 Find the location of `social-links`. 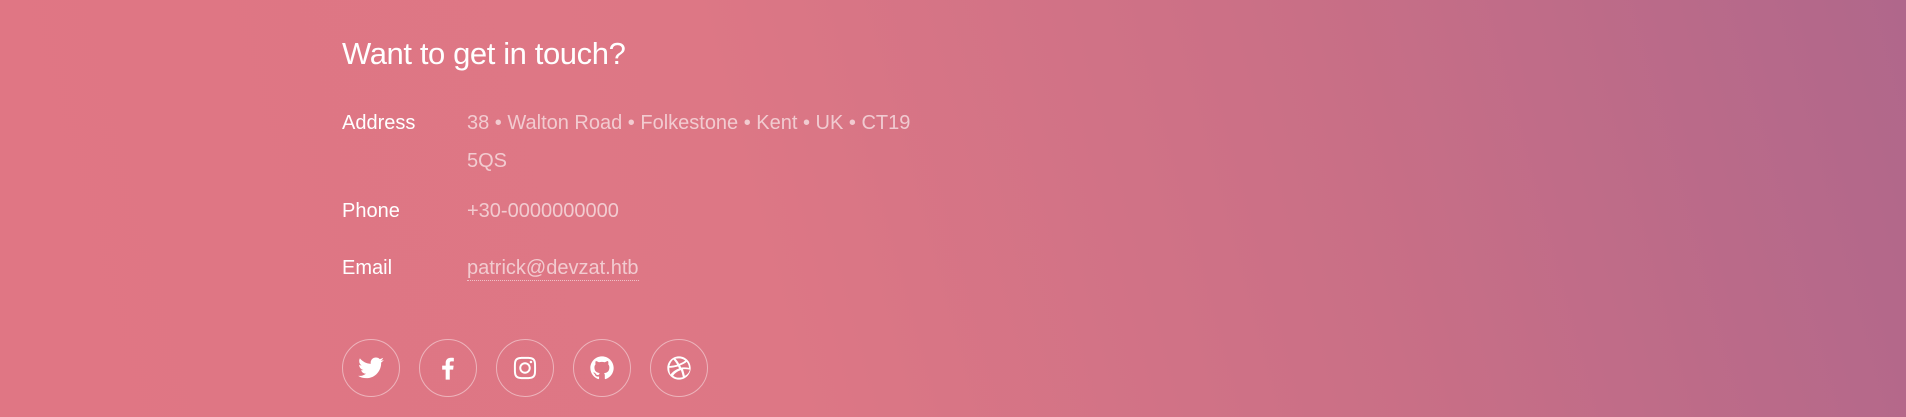

social-links is located at coordinates (525, 368).